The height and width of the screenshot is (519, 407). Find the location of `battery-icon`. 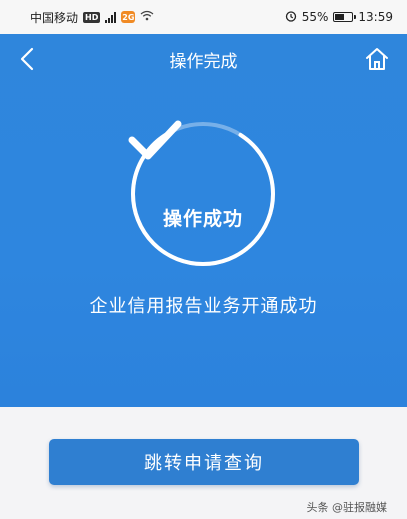

battery-icon is located at coordinates (345, 17).